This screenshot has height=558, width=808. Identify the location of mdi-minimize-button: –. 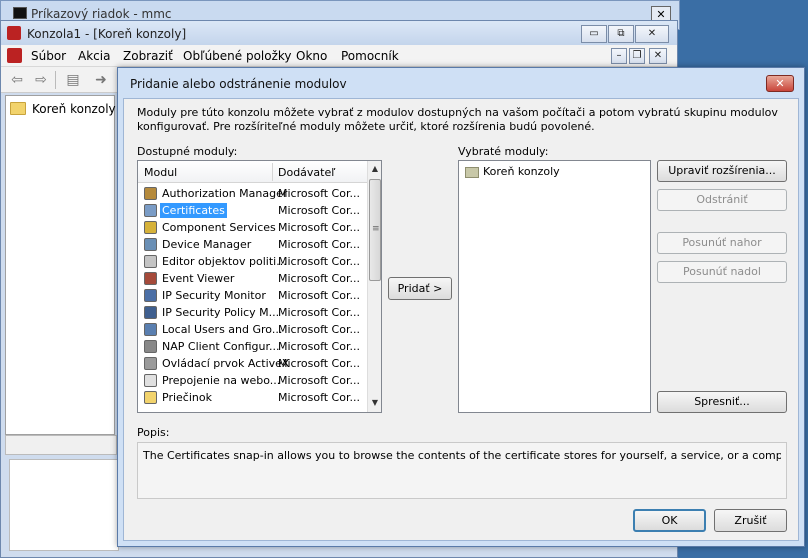
(619, 56).